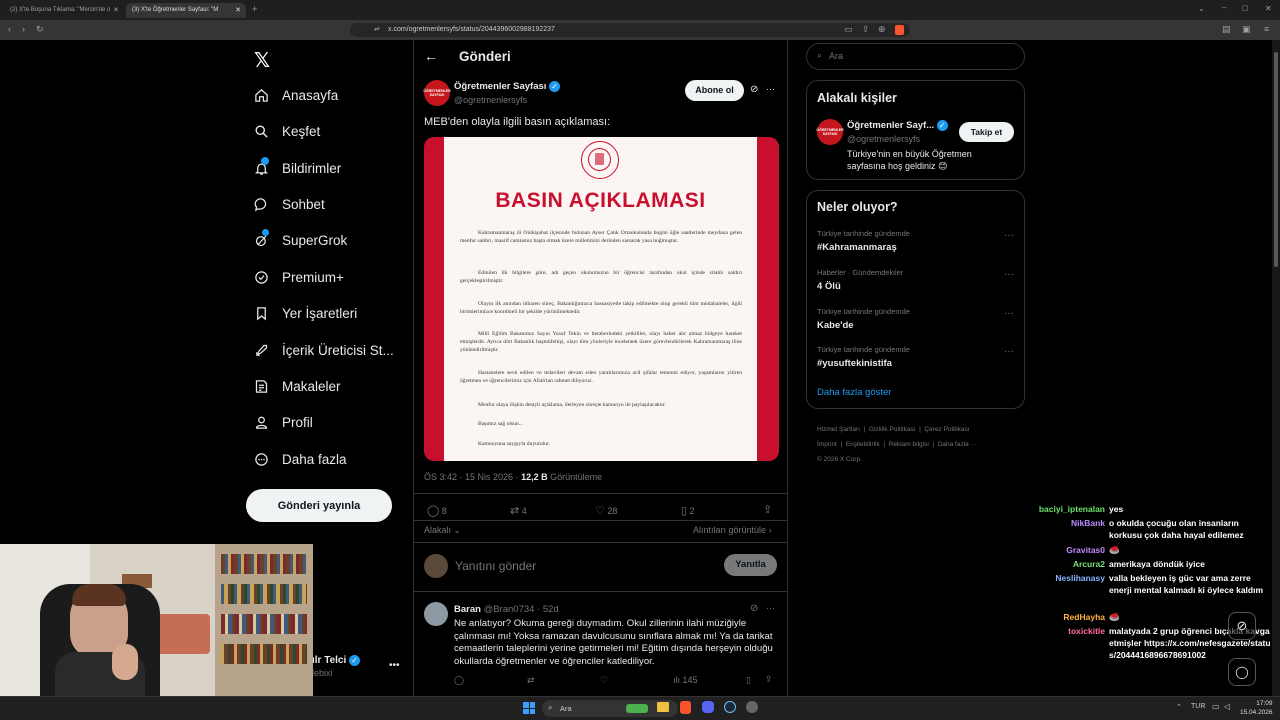 This screenshot has width=1280, height=720. I want to click on author-handle: @ogretmenlersyfs, so click(490, 100).